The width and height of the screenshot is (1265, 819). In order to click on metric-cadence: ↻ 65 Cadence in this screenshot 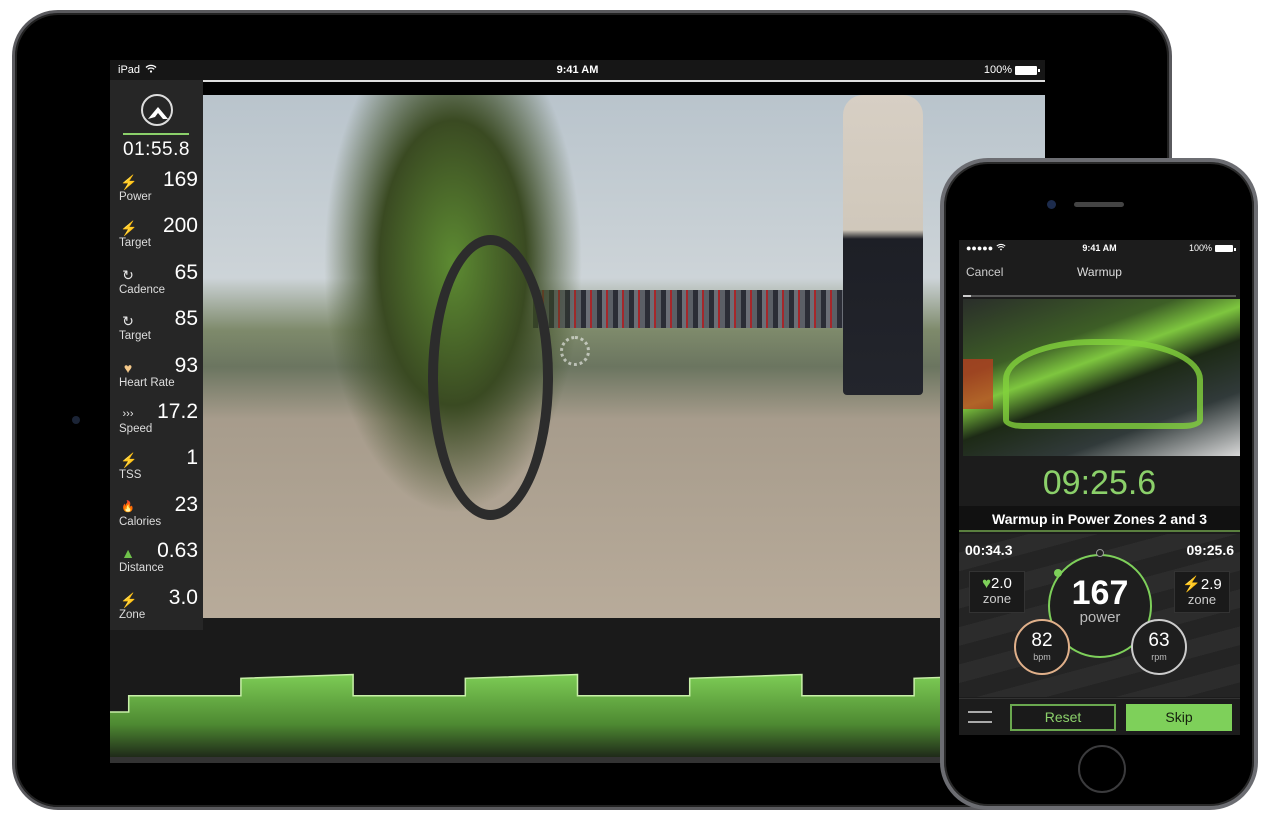, I will do `click(158, 284)`.